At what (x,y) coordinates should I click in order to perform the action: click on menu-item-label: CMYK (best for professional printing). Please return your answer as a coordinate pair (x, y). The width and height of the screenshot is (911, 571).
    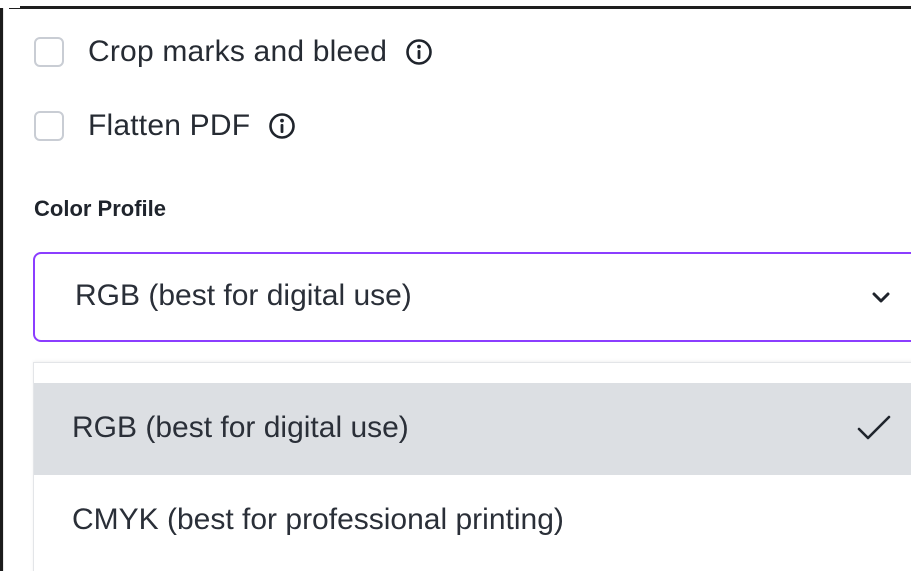
    Looking at the image, I should click on (318, 520).